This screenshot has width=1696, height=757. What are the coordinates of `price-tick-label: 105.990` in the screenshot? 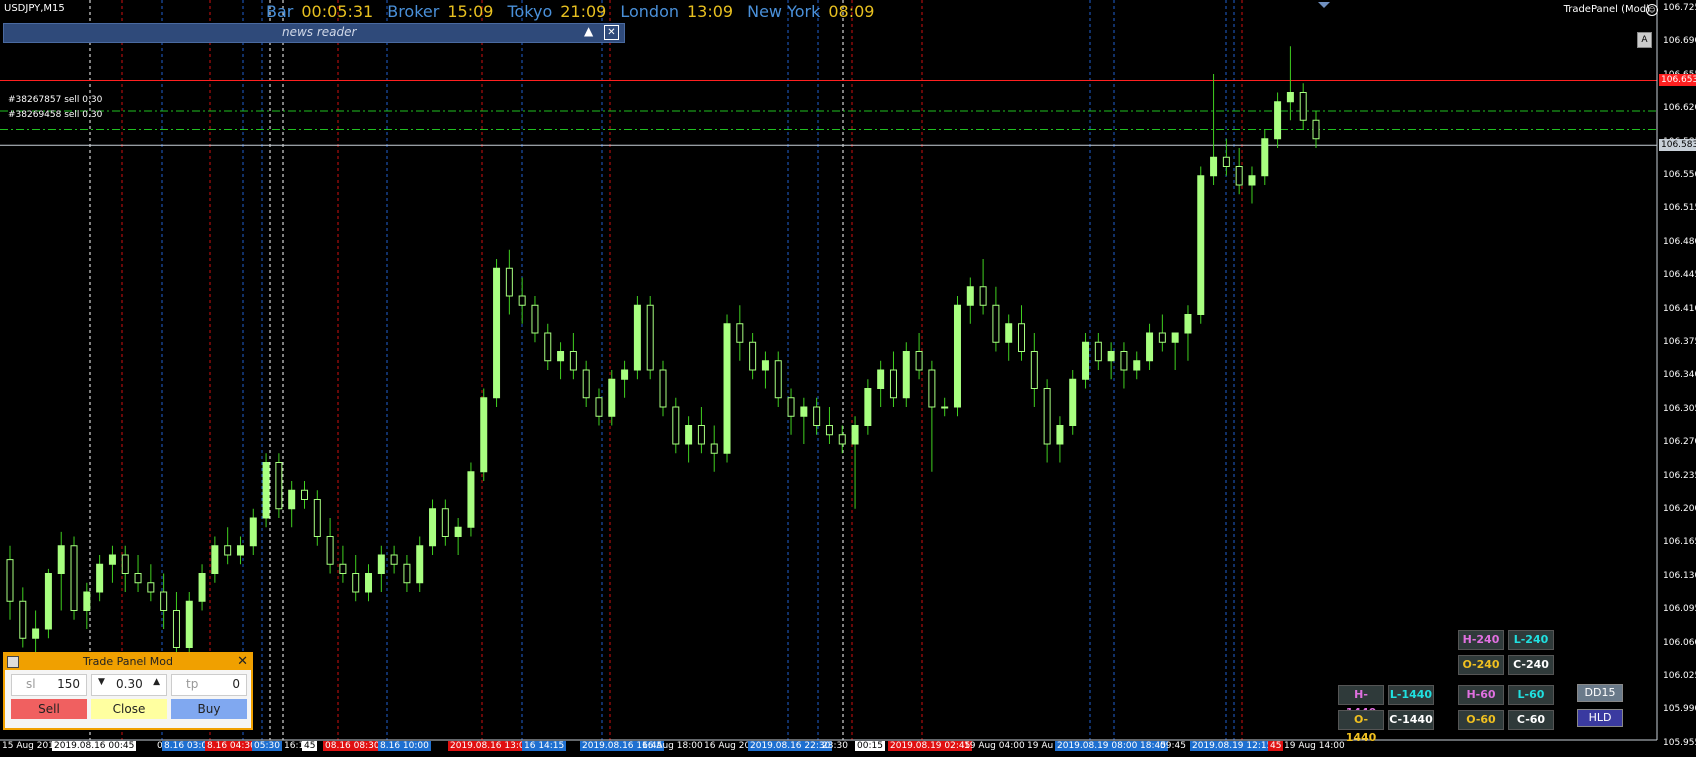 It's located at (1679, 709).